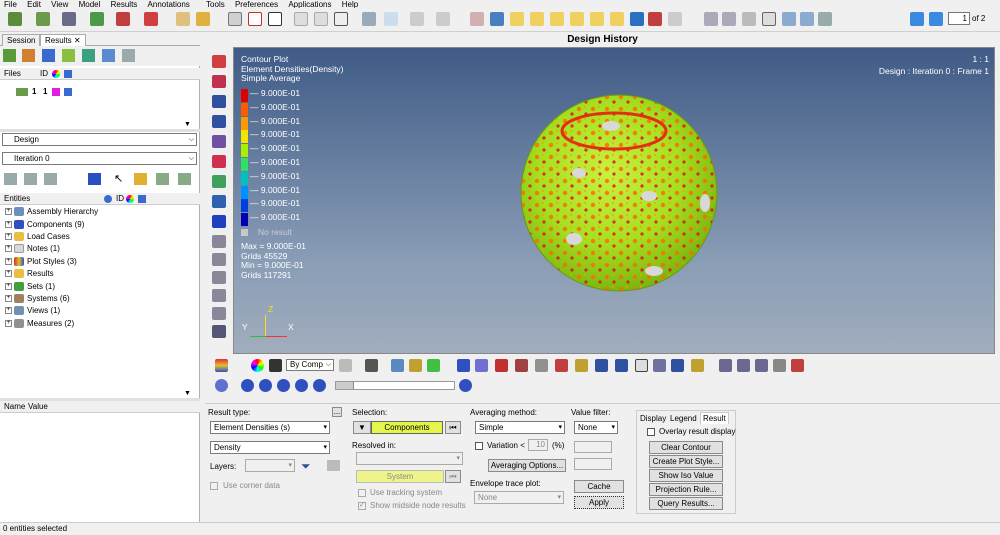  Describe the element at coordinates (769, 19) in the screenshot. I see `pan-icon` at that location.